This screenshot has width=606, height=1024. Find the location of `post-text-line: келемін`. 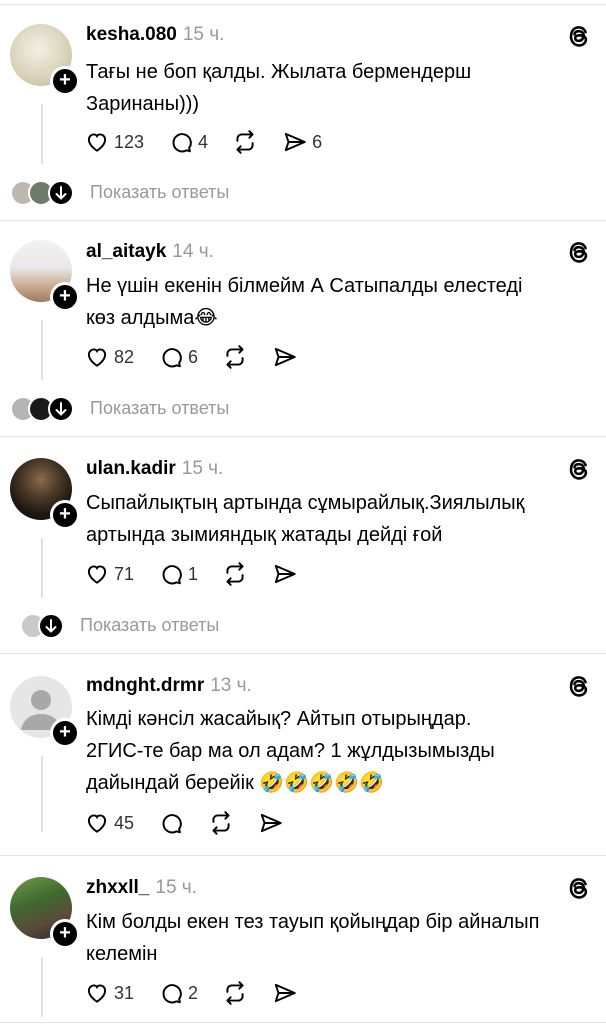

post-text-line: келемін is located at coordinates (122, 954).